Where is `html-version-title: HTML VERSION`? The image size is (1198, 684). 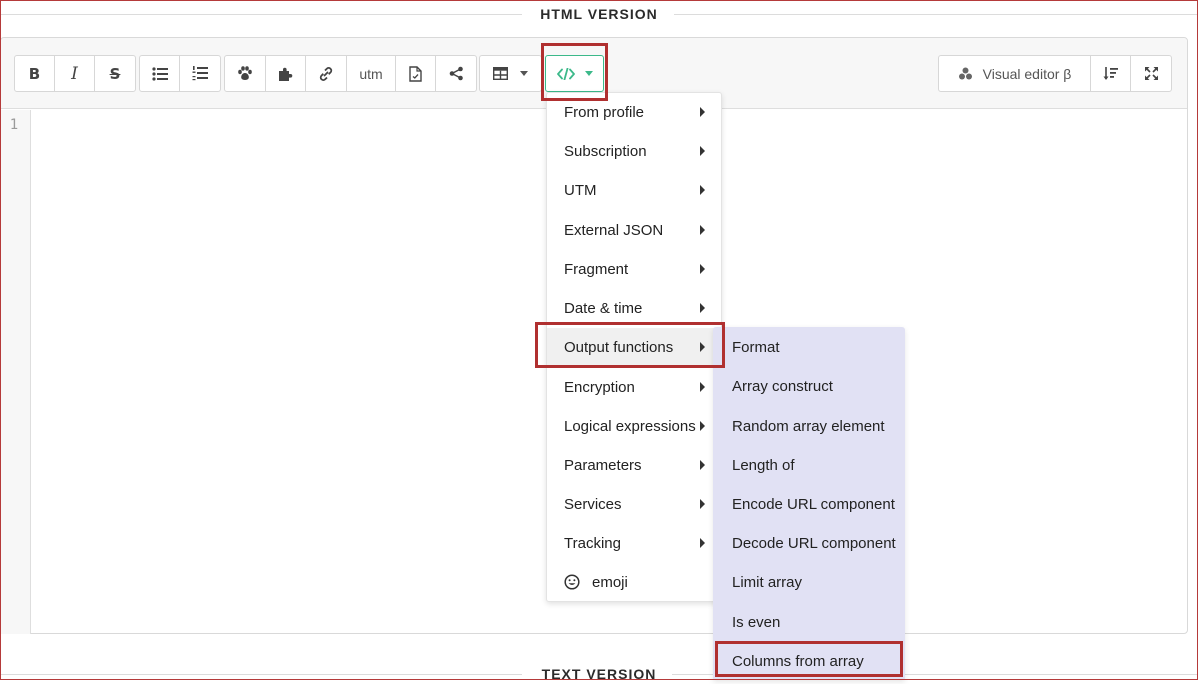 html-version-title: HTML VERSION is located at coordinates (599, 14).